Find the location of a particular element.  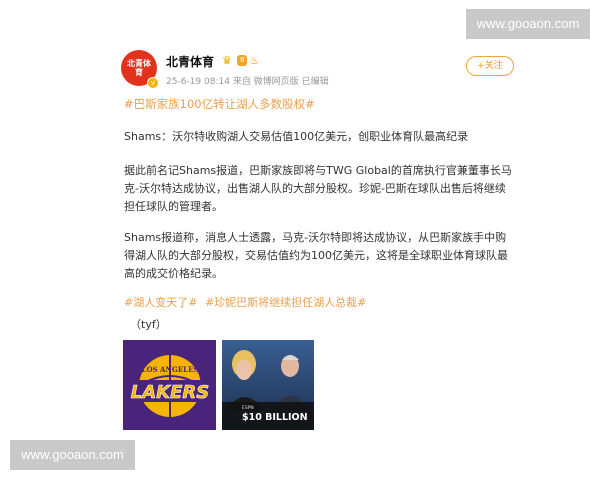

news-photo-graphic: ESPN $10 BILLION is located at coordinates (268, 385).